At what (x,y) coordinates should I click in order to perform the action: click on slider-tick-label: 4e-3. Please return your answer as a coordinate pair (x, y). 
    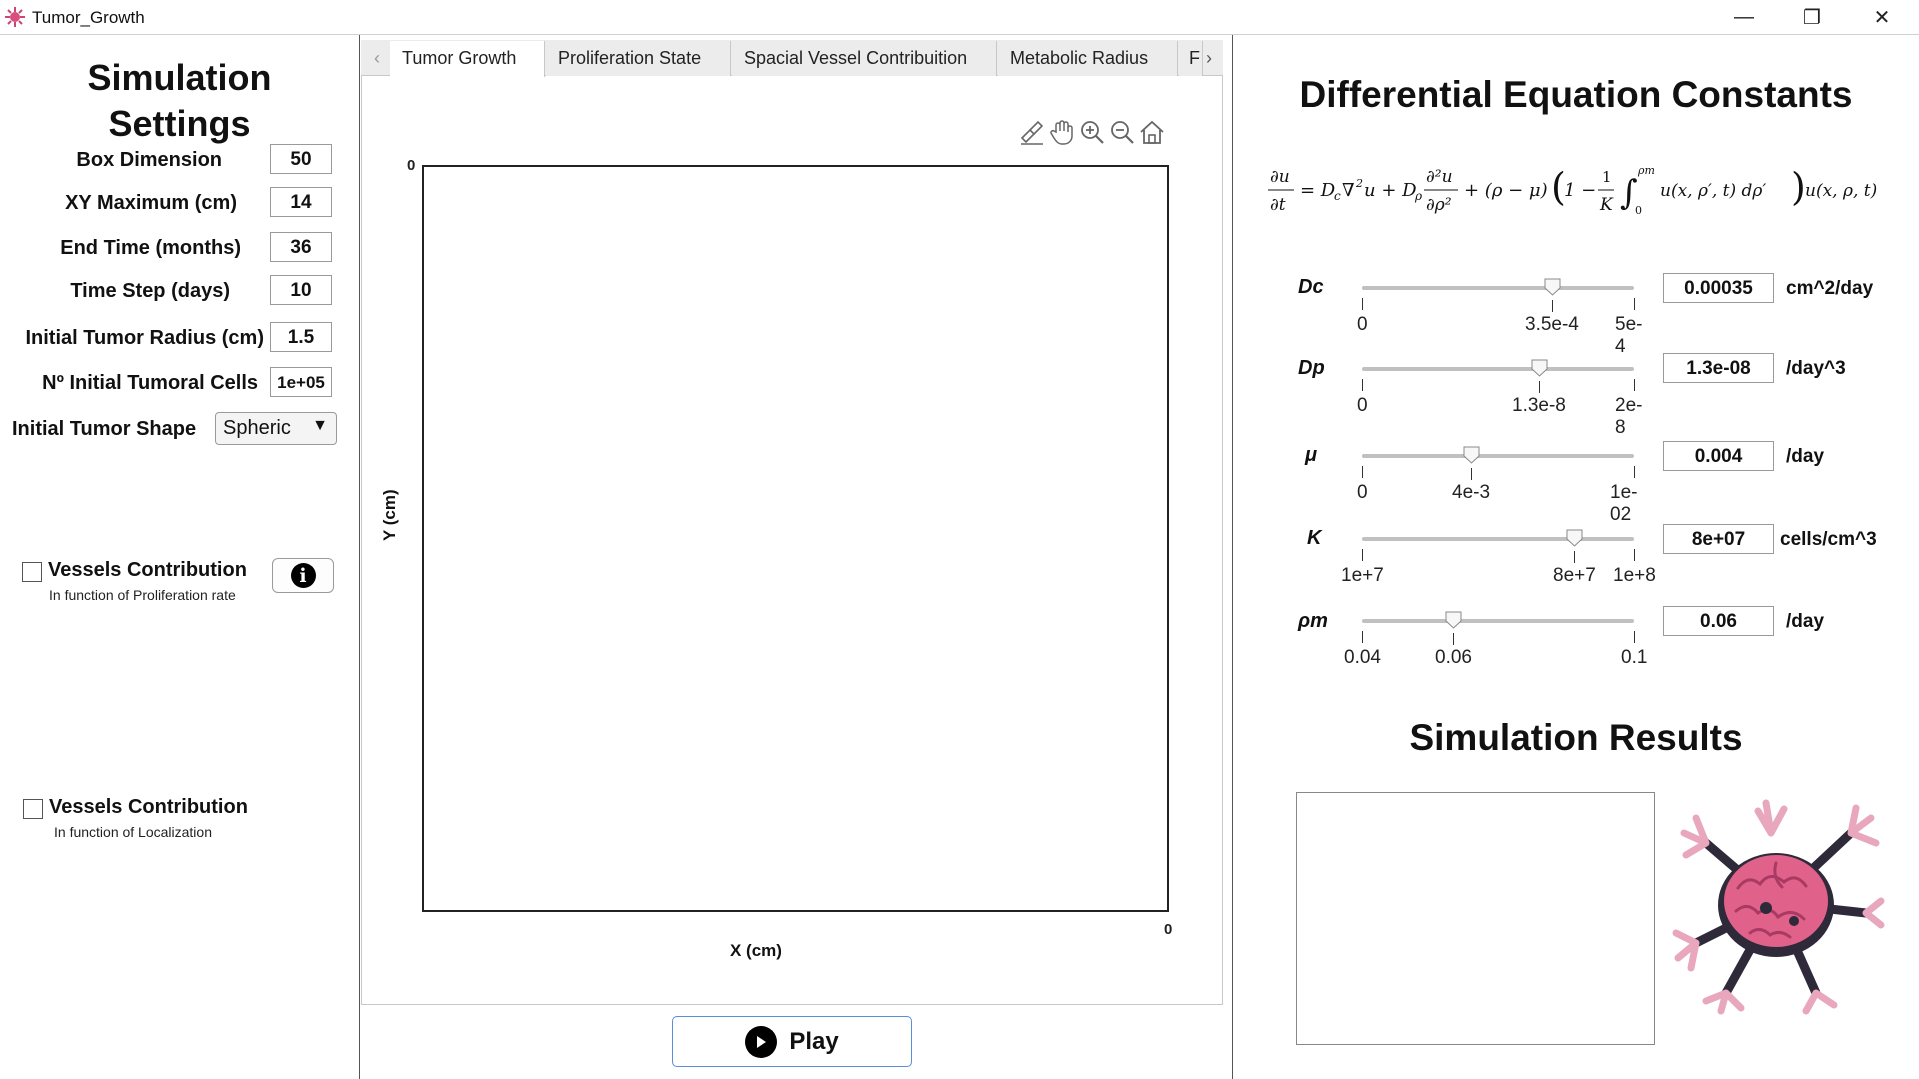
    Looking at the image, I should click on (1471, 492).